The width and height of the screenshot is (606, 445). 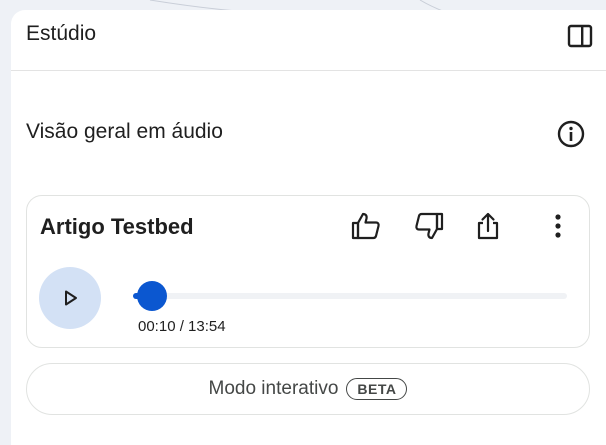 I want to click on thumb-up-icon, so click(x=365, y=226).